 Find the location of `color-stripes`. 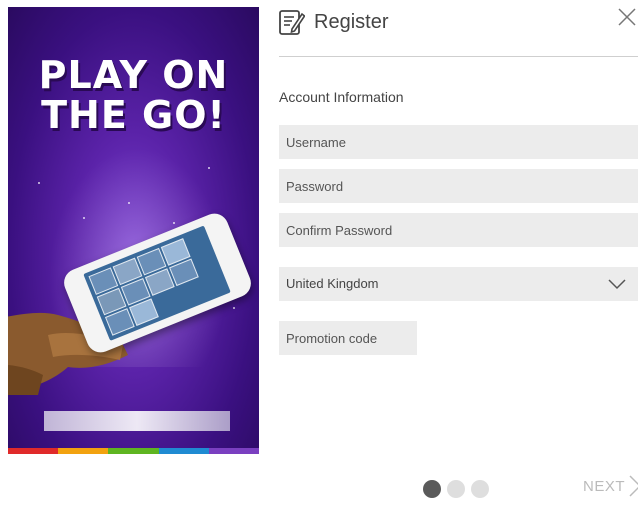

color-stripes is located at coordinates (133, 451).